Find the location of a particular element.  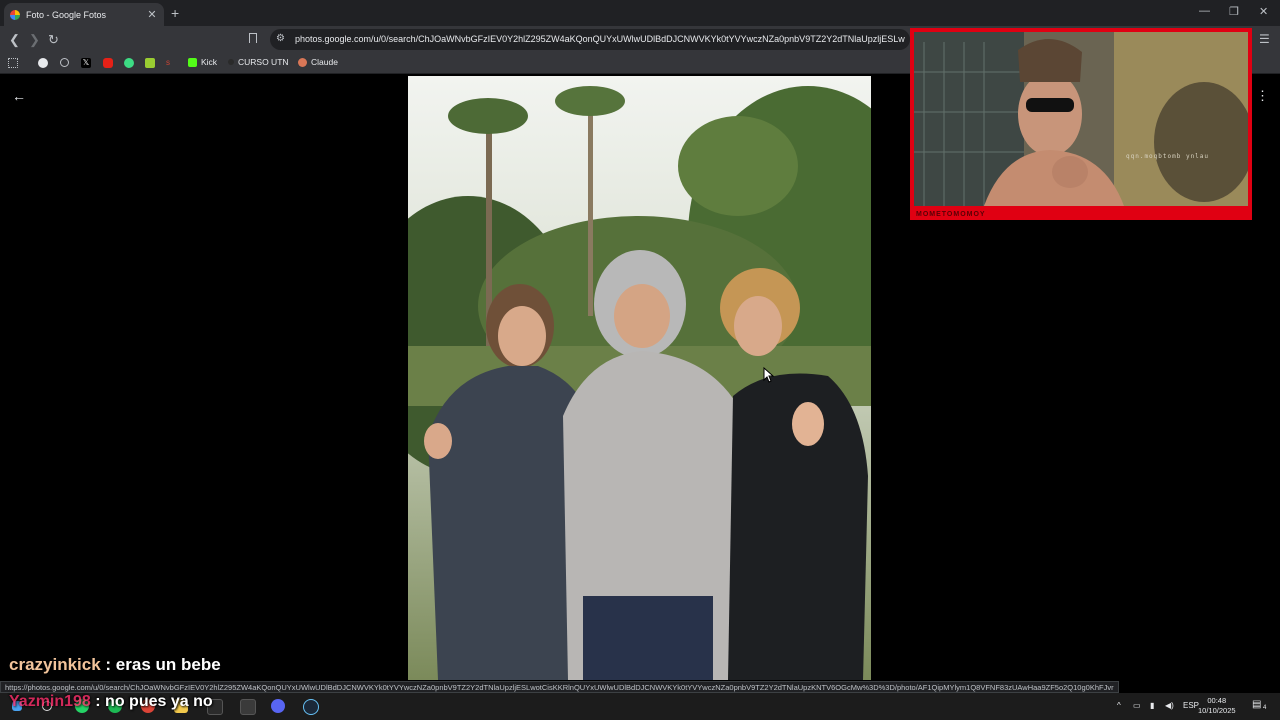

youtube-icon is located at coordinates (108, 63).